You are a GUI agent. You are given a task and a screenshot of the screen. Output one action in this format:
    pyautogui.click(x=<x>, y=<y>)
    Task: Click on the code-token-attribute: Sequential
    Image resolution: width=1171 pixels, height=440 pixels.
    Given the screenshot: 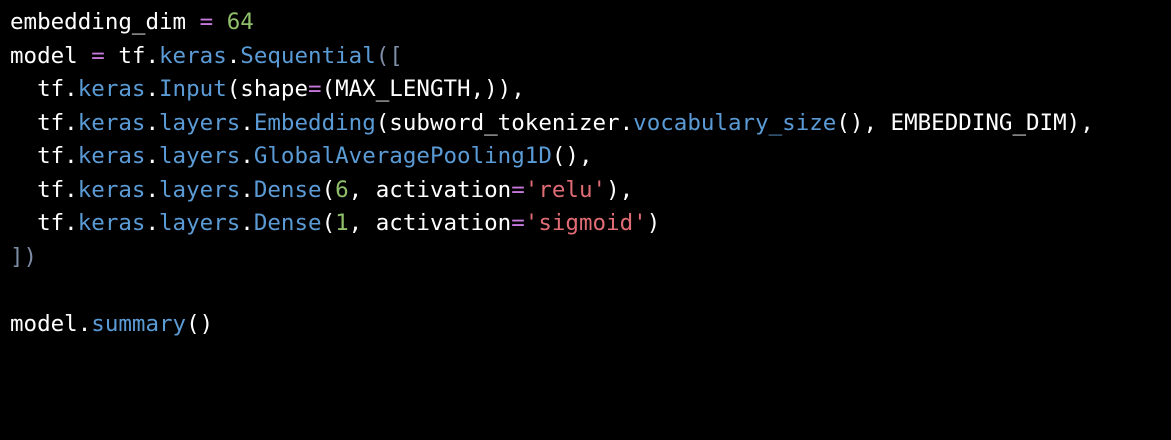 What is the action you would take?
    pyautogui.click(x=308, y=55)
    